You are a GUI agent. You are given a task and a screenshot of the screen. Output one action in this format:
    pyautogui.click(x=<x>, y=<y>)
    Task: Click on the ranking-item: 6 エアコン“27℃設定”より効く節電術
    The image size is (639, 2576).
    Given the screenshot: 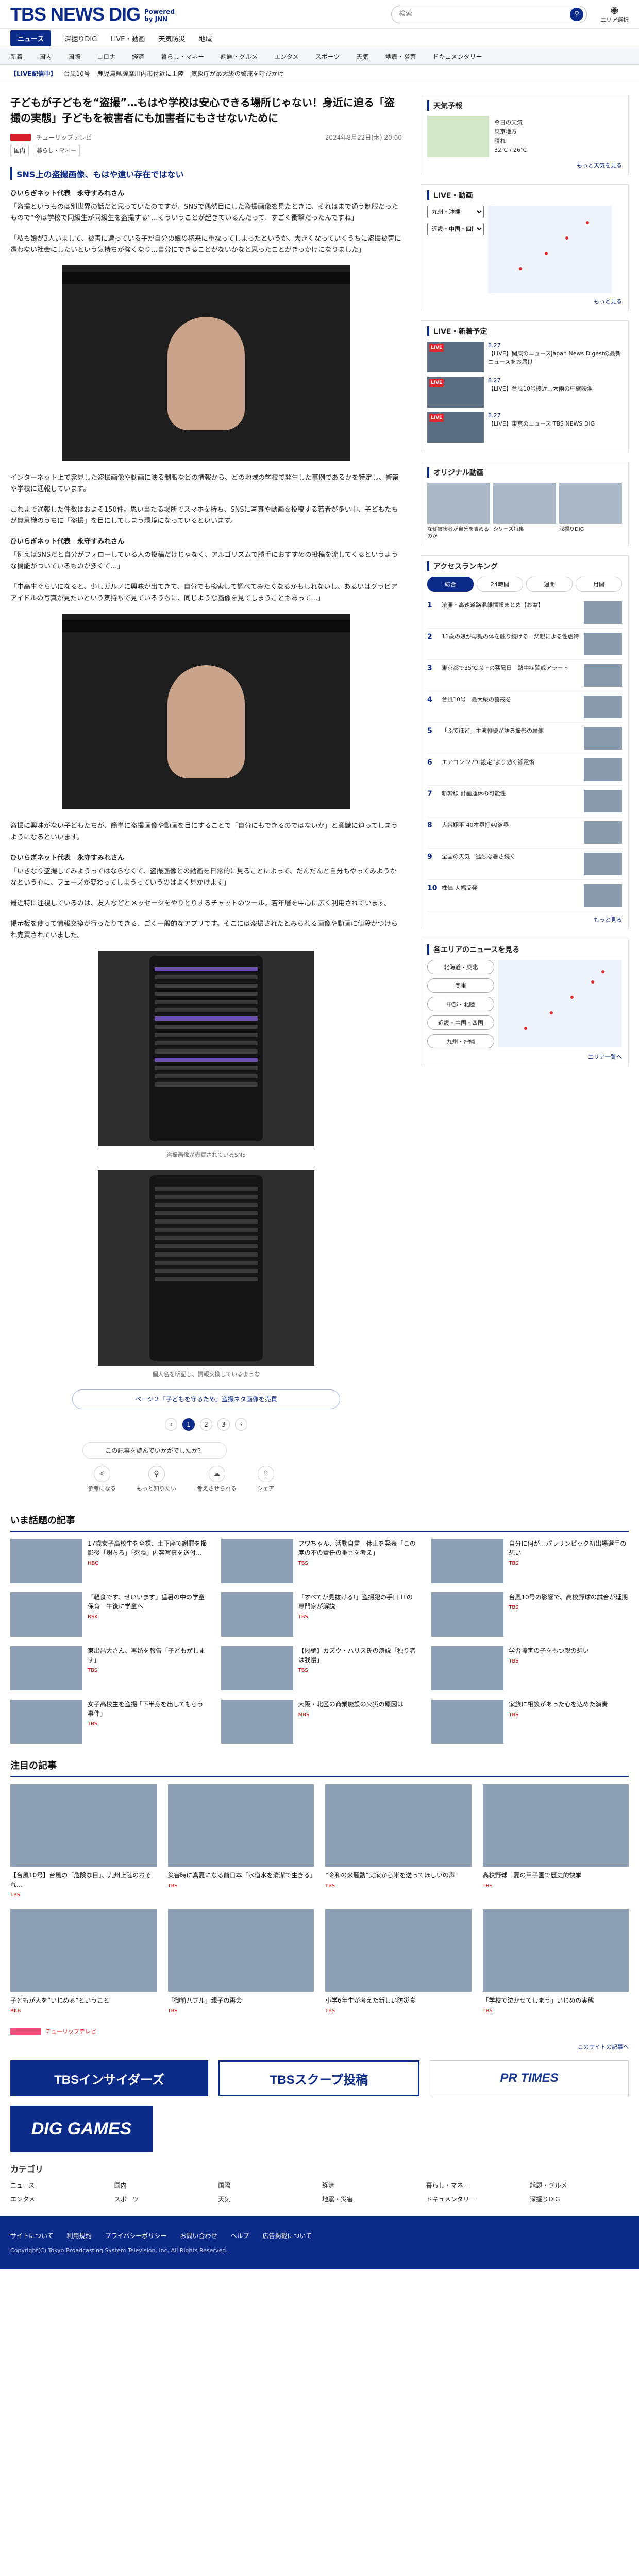 What is the action you would take?
    pyautogui.click(x=524, y=770)
    